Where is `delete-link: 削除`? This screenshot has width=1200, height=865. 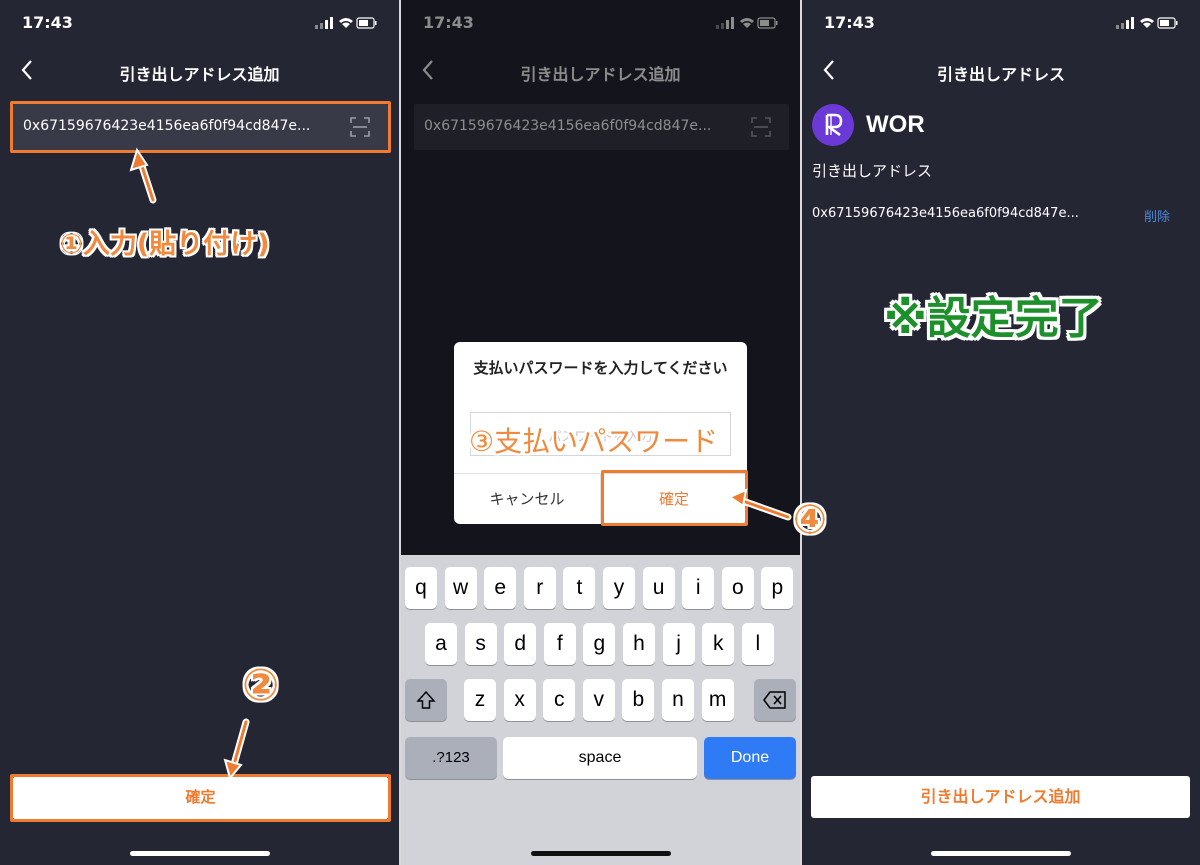 delete-link: 削除 is located at coordinates (1157, 215).